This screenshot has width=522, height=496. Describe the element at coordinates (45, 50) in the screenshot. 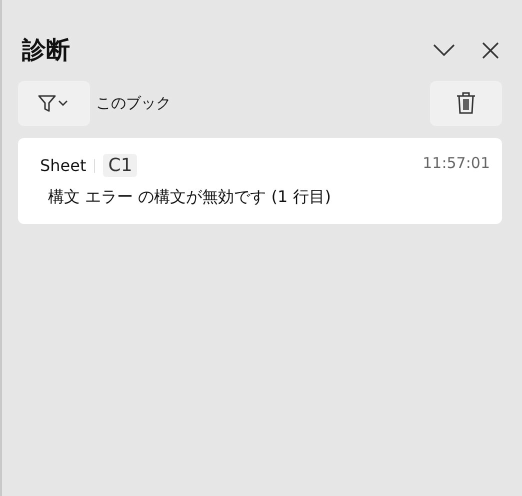

I see `panel-title: 診断` at that location.